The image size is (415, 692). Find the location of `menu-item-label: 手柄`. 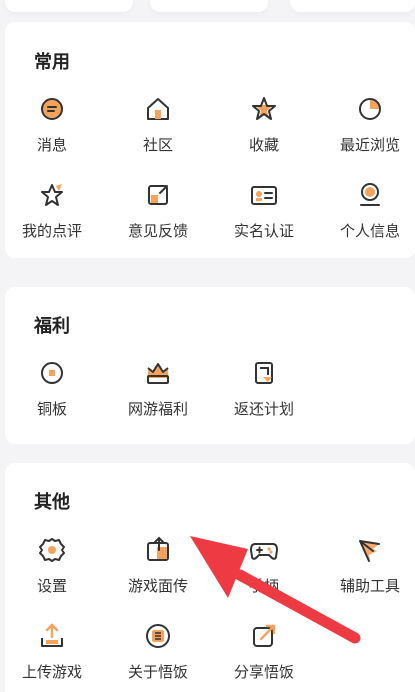

menu-item-label: 手柄 is located at coordinates (263, 586).